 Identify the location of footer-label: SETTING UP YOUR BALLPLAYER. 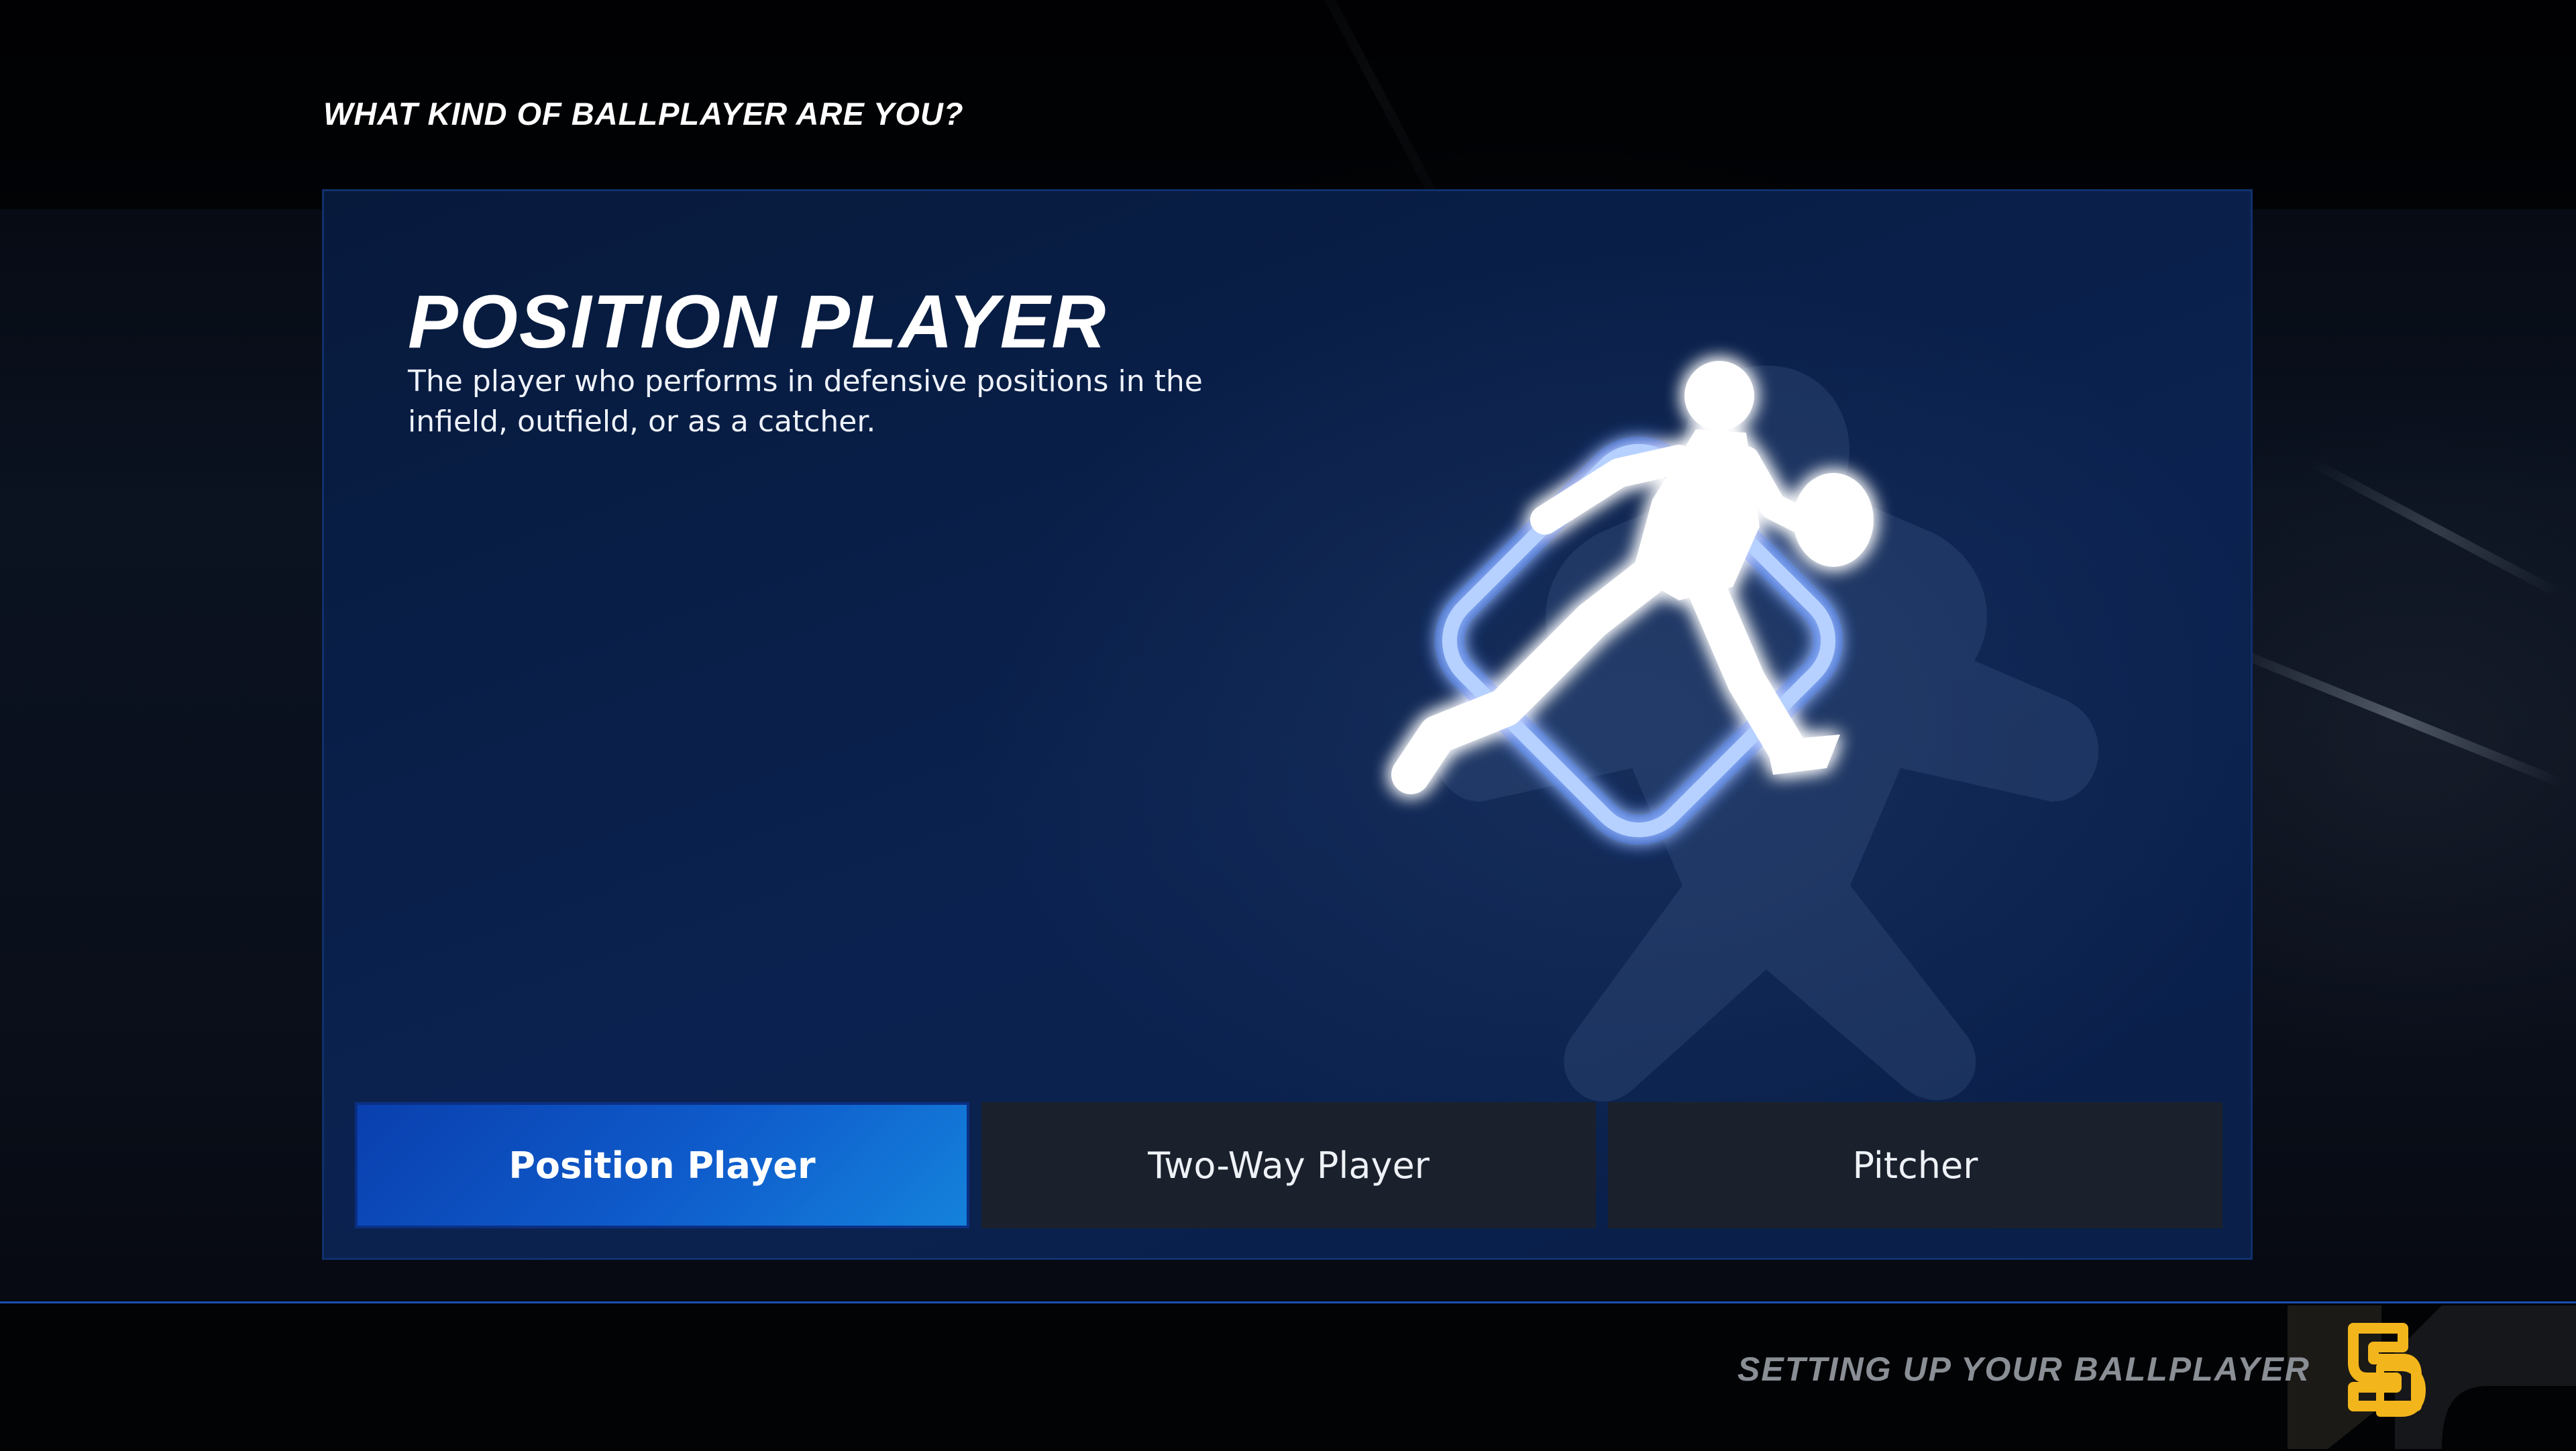
(2023, 1369).